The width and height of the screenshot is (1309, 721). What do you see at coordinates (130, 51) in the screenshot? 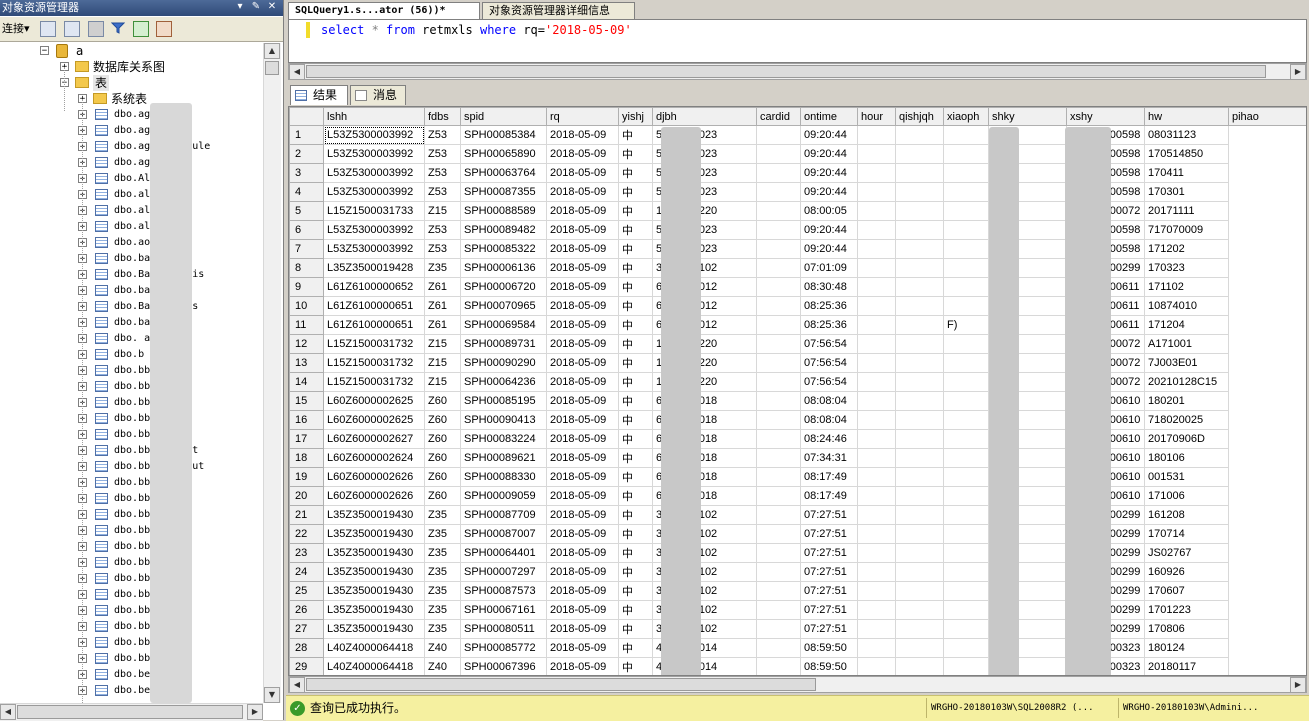
I see `tree-database-node: − a` at bounding box center [130, 51].